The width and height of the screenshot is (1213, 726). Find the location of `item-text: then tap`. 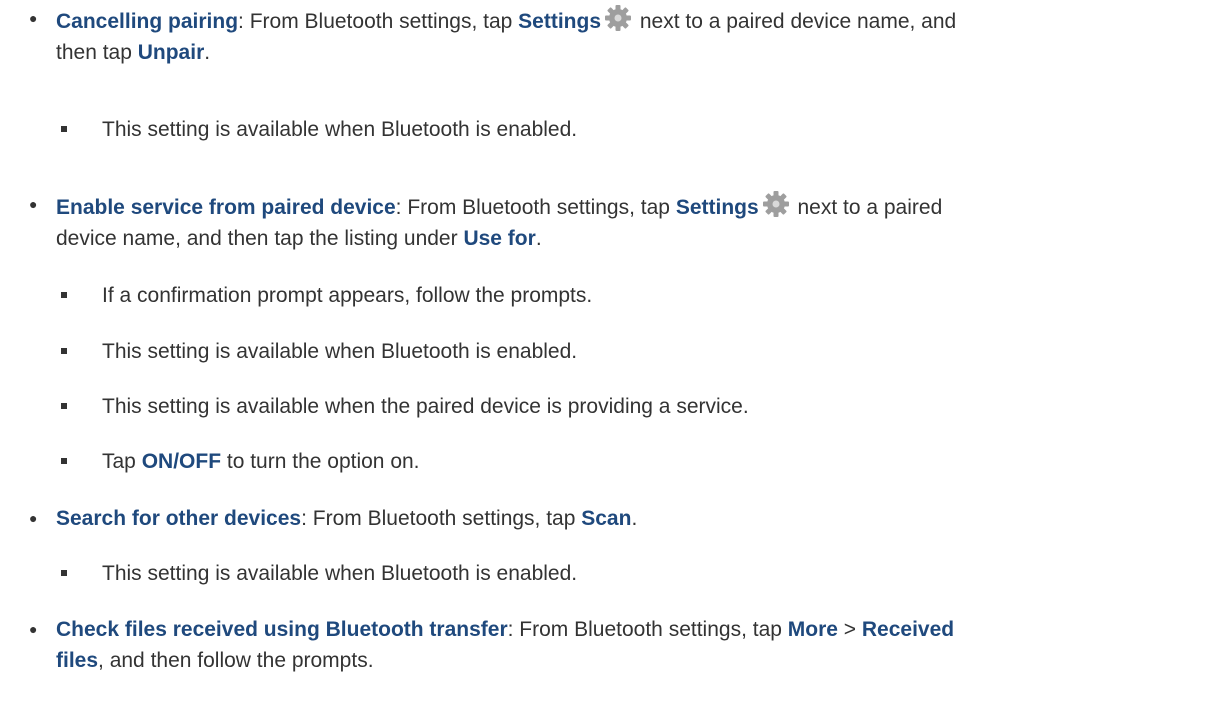

item-text: then tap is located at coordinates (97, 52).